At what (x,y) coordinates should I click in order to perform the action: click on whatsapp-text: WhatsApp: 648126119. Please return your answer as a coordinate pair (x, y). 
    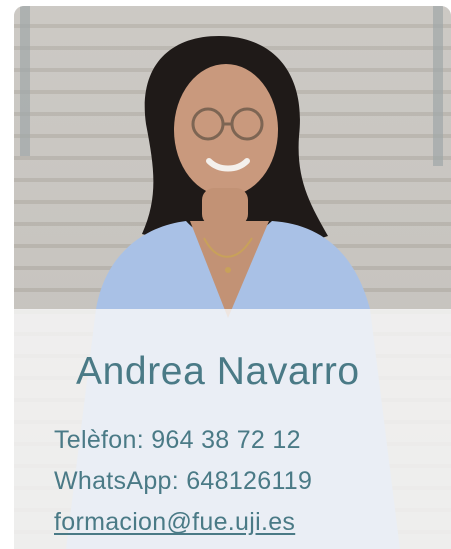
    Looking at the image, I should click on (183, 481).